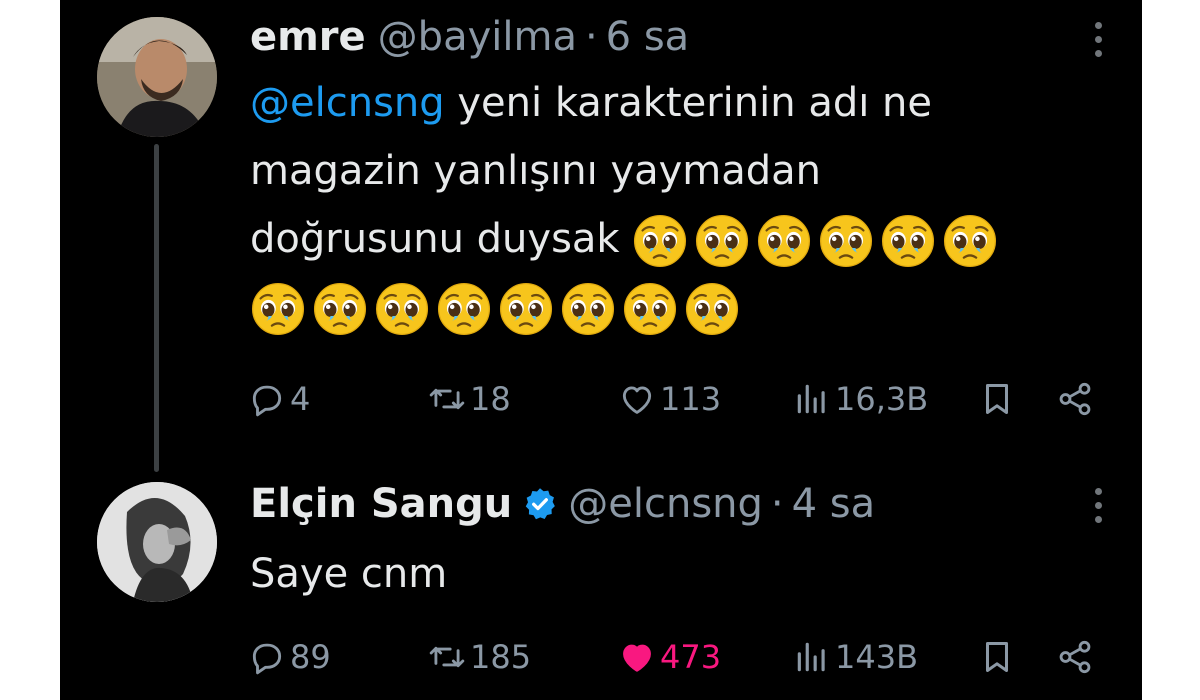 The image size is (1200, 700). I want to click on tweet-text-line2: magazin yanlışını yaymadan, so click(536, 171).